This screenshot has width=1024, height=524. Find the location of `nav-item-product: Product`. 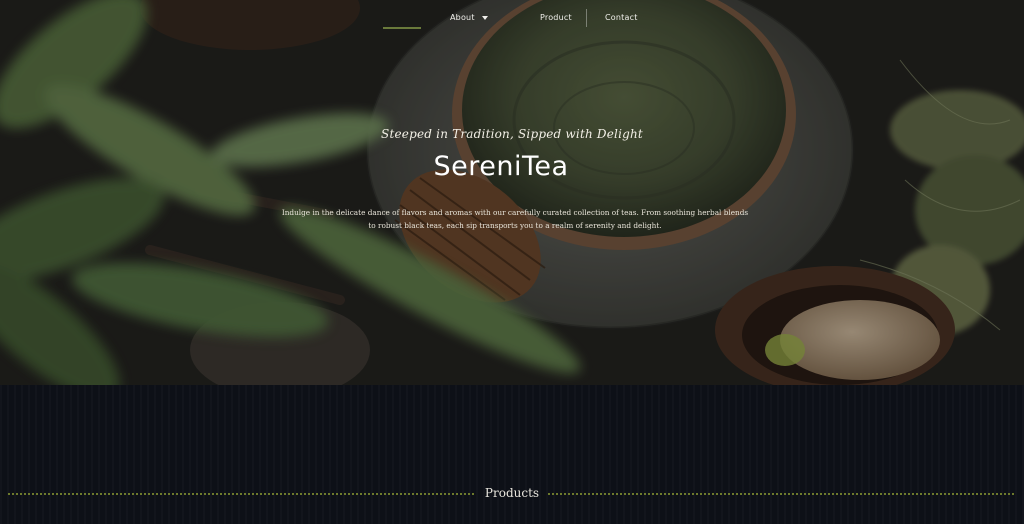

nav-item-product: Product is located at coordinates (556, 17).